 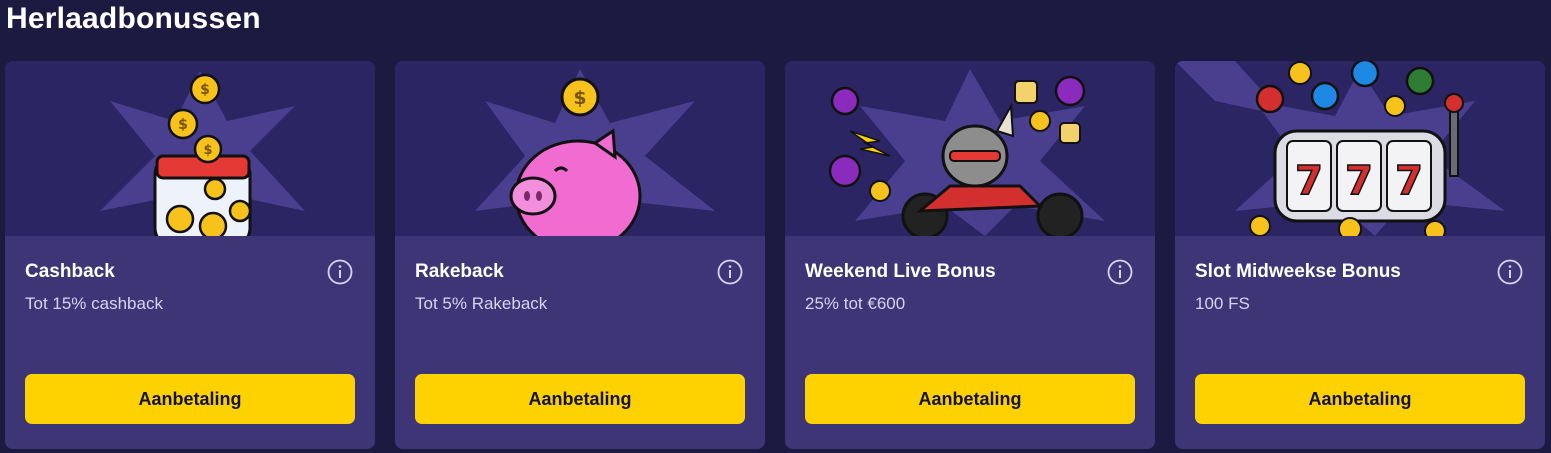 What do you see at coordinates (1340, 148) in the screenshot?
I see `slot-machine-icon: 7 7 7` at bounding box center [1340, 148].